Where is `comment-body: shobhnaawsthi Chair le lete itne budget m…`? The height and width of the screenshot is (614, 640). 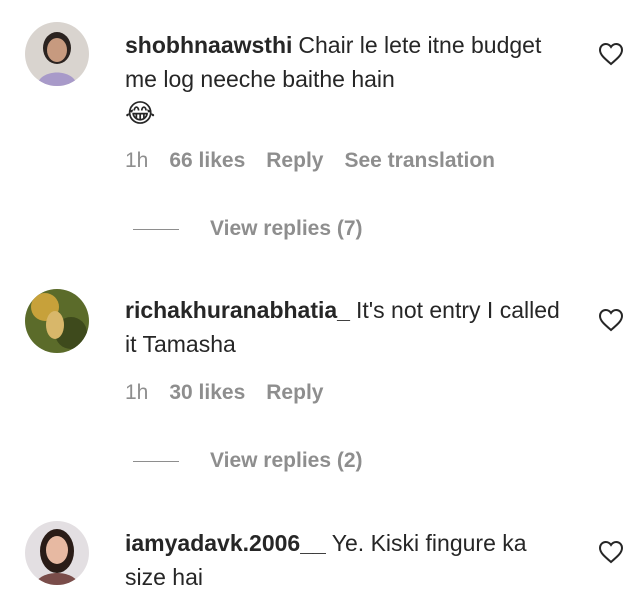
comment-body: shobhnaawsthi Chair le lete itne budget m… is located at coordinates (345, 79).